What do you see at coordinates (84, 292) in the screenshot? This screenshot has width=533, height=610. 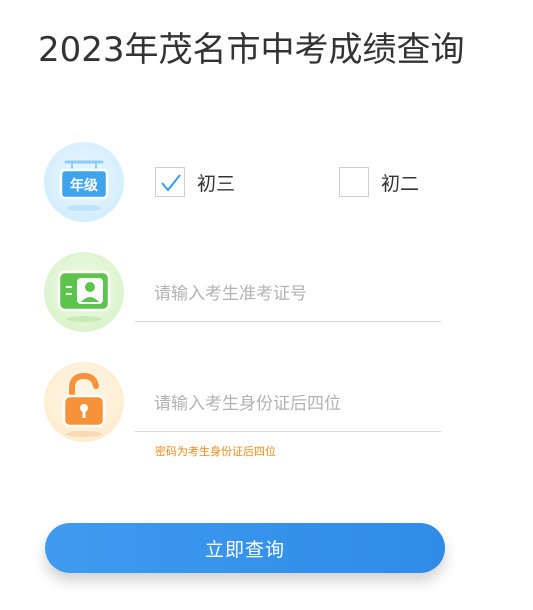 I see `id-card-icon` at bounding box center [84, 292].